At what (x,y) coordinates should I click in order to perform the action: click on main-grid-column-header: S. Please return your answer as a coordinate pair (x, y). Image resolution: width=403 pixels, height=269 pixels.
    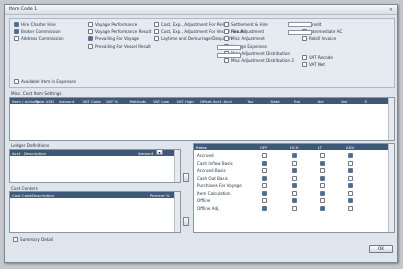
    Looking at the image, I should click on (365, 101).